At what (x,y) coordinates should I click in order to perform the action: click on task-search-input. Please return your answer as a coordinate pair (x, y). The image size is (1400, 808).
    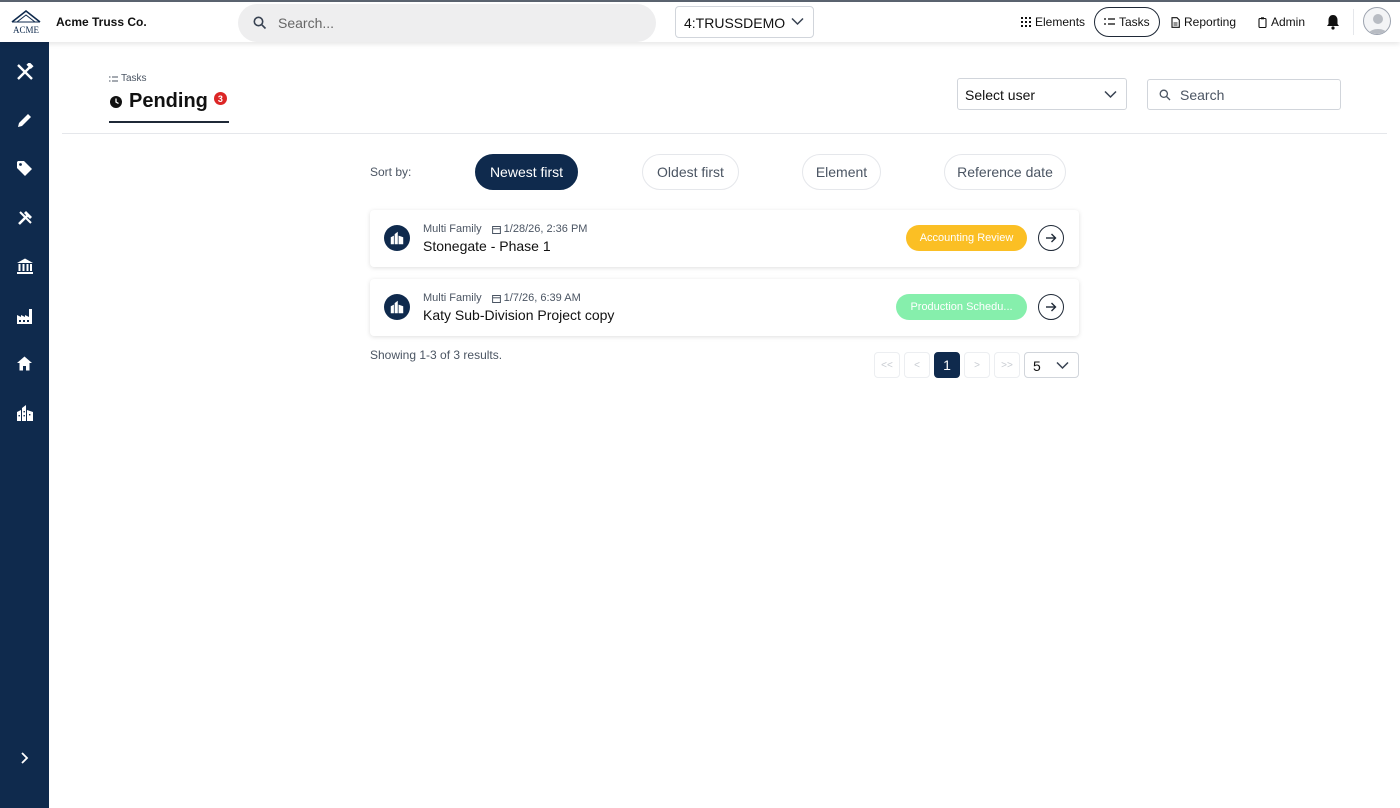
    Looking at the image, I should click on (1255, 94).